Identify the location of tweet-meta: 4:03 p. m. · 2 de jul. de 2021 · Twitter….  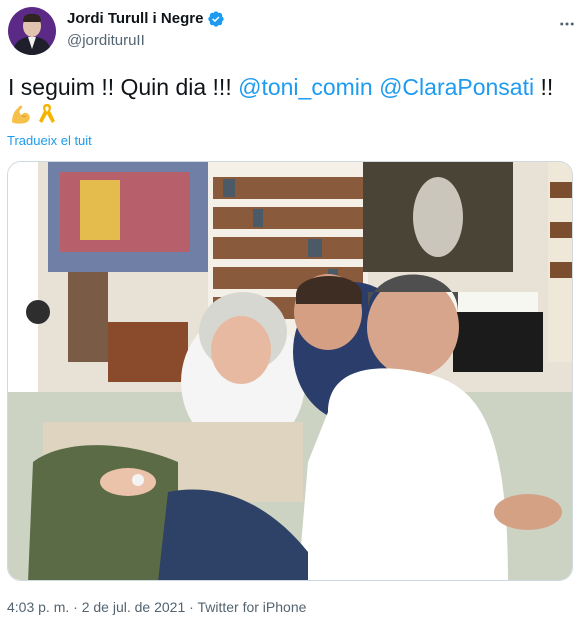
(156, 607).